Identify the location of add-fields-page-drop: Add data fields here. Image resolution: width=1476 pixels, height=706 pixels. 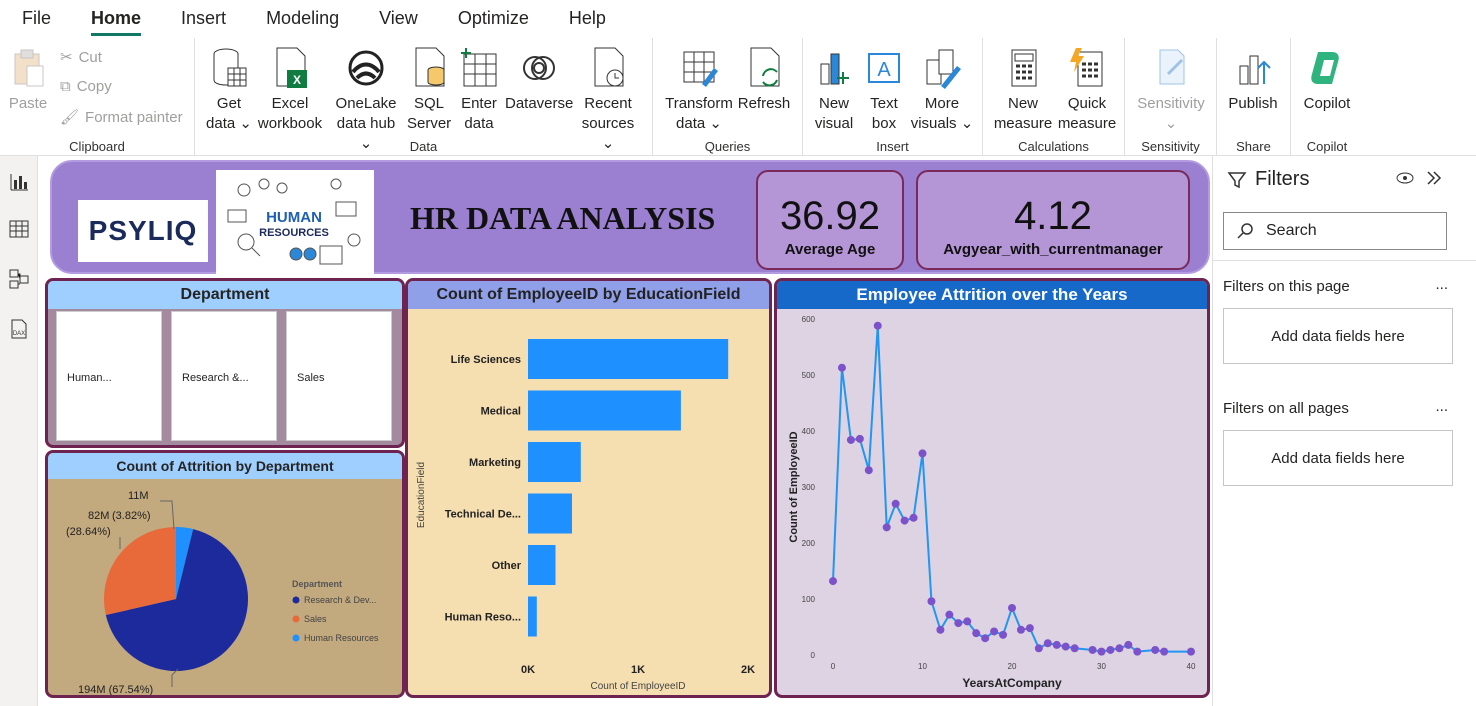
(1338, 336).